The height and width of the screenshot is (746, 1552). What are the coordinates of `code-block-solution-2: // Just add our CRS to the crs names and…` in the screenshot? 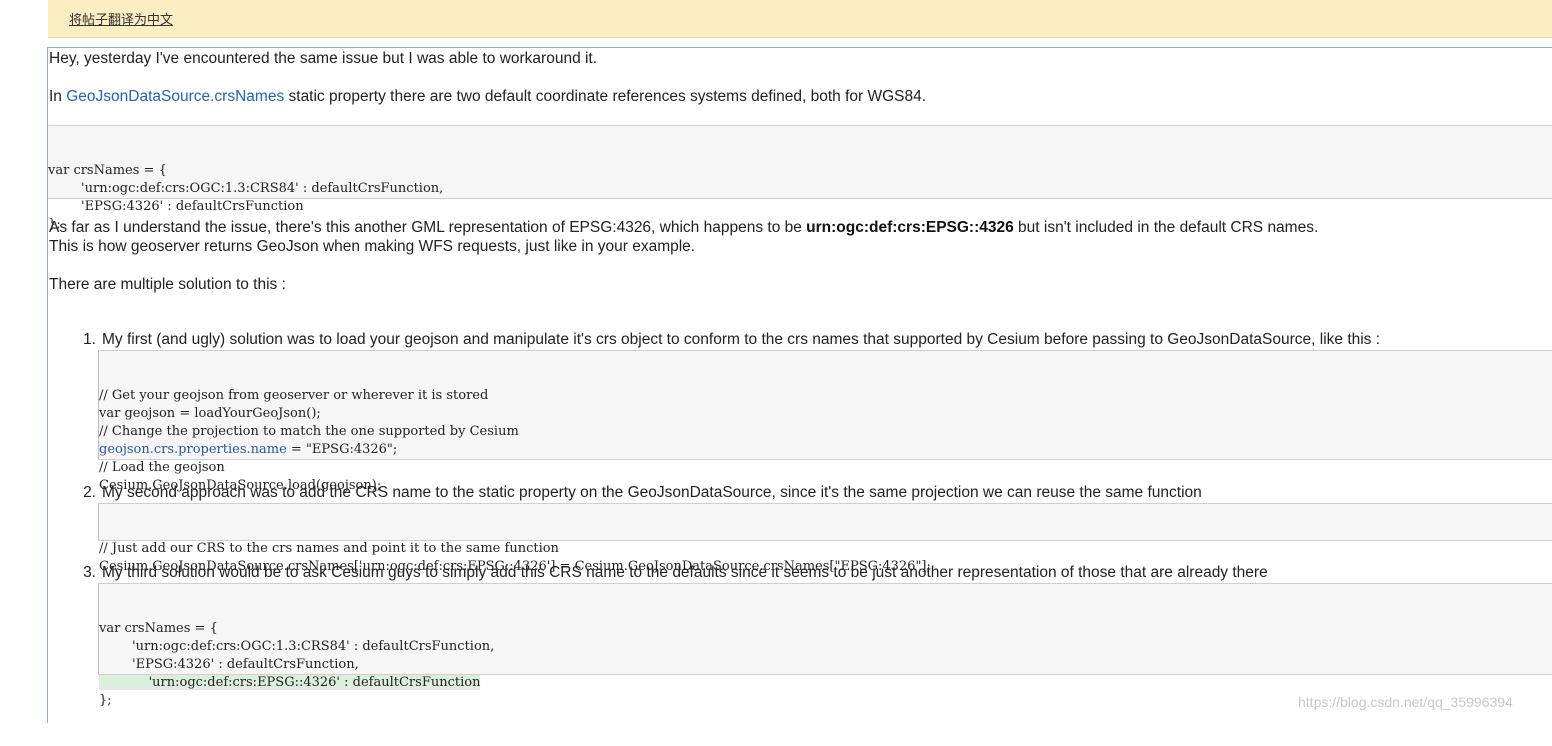 It's located at (825, 538).